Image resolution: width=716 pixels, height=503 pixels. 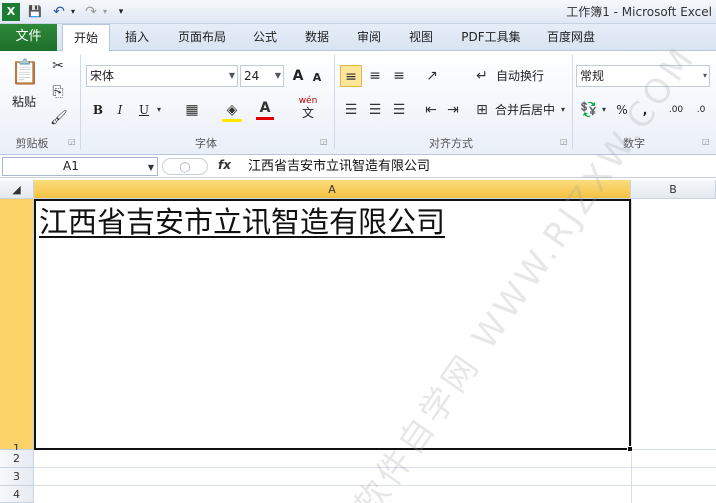 I want to click on paste-button: 粘贴, so click(x=24, y=102).